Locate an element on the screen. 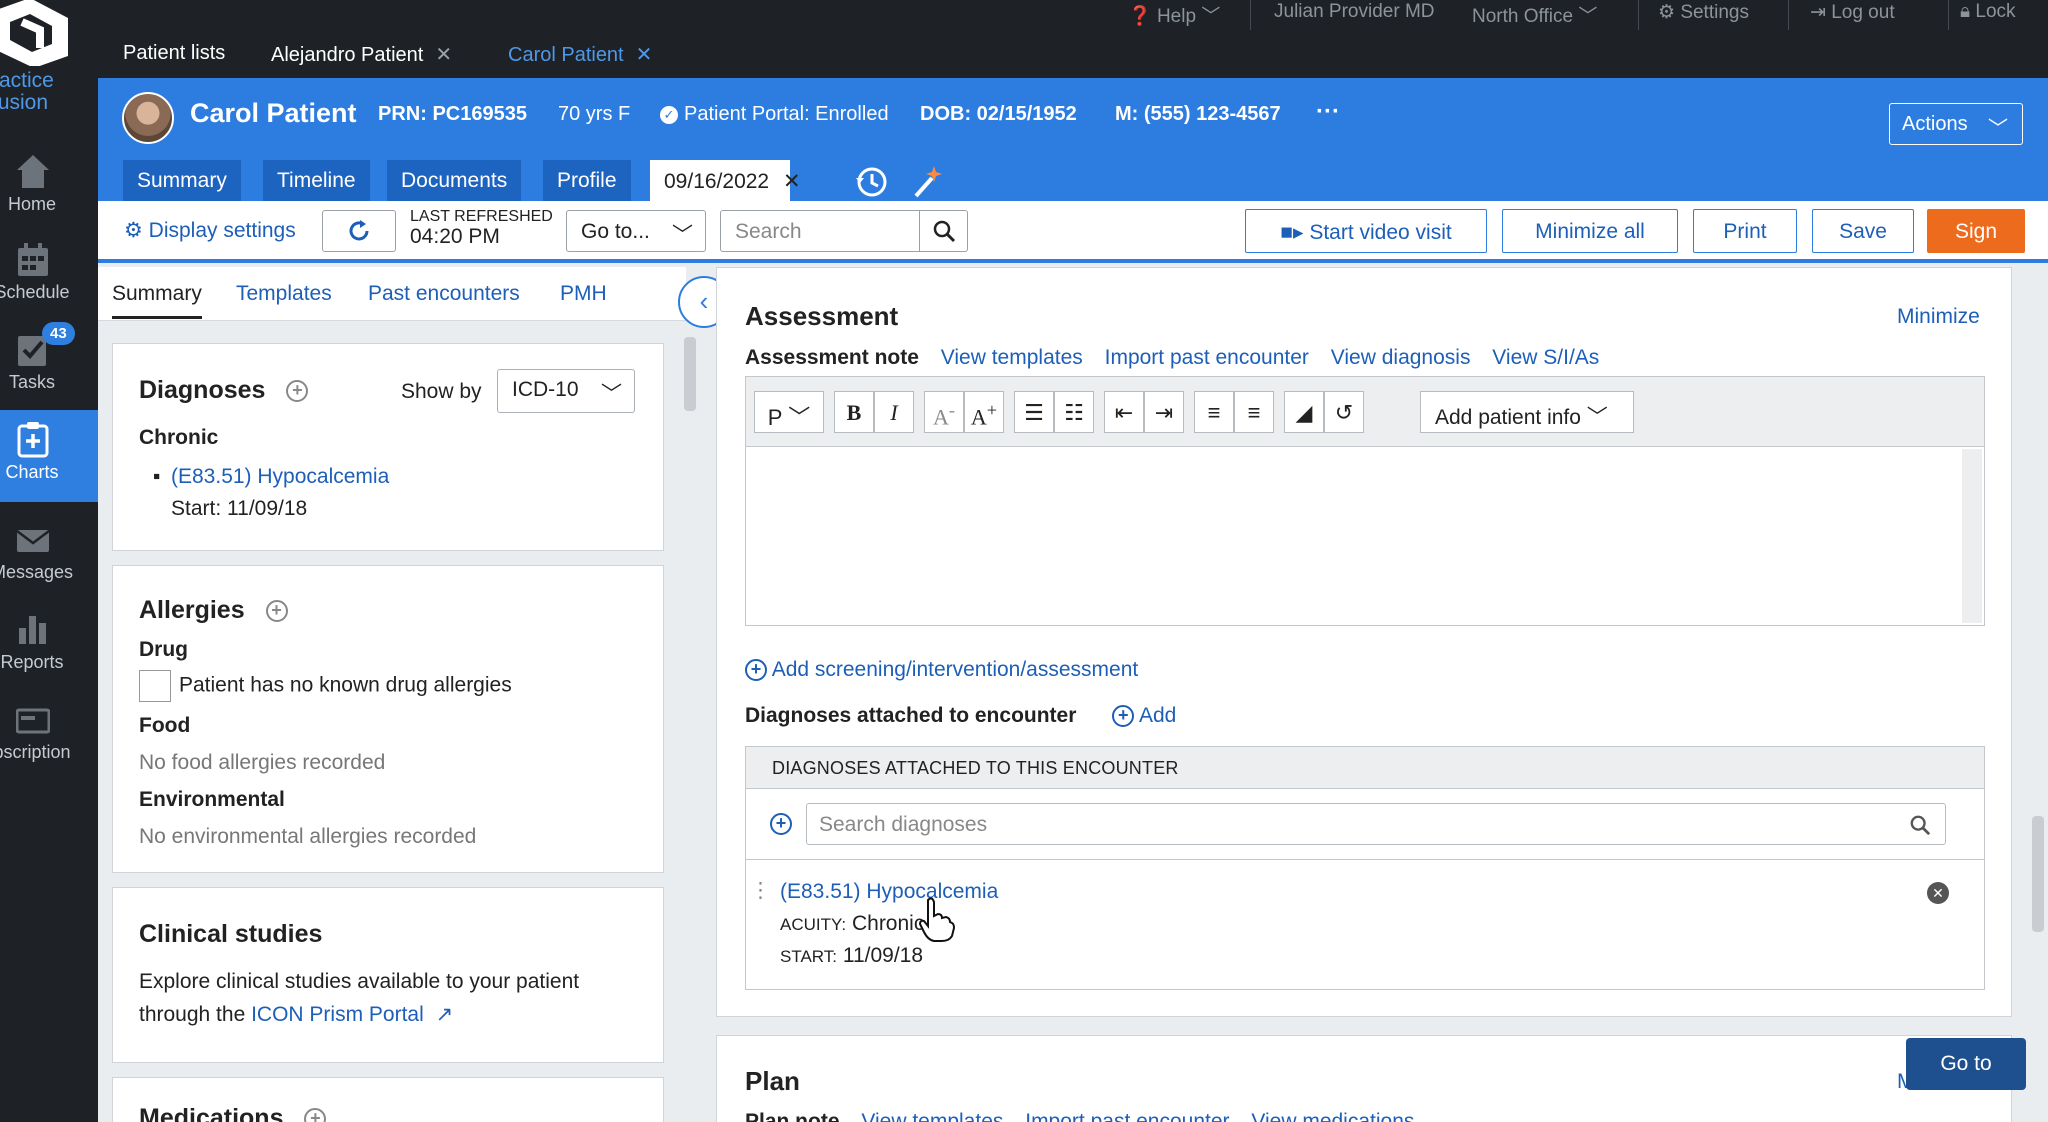 The width and height of the screenshot is (2048, 1122). tab-patient-lists: Patient lists is located at coordinates (174, 53).